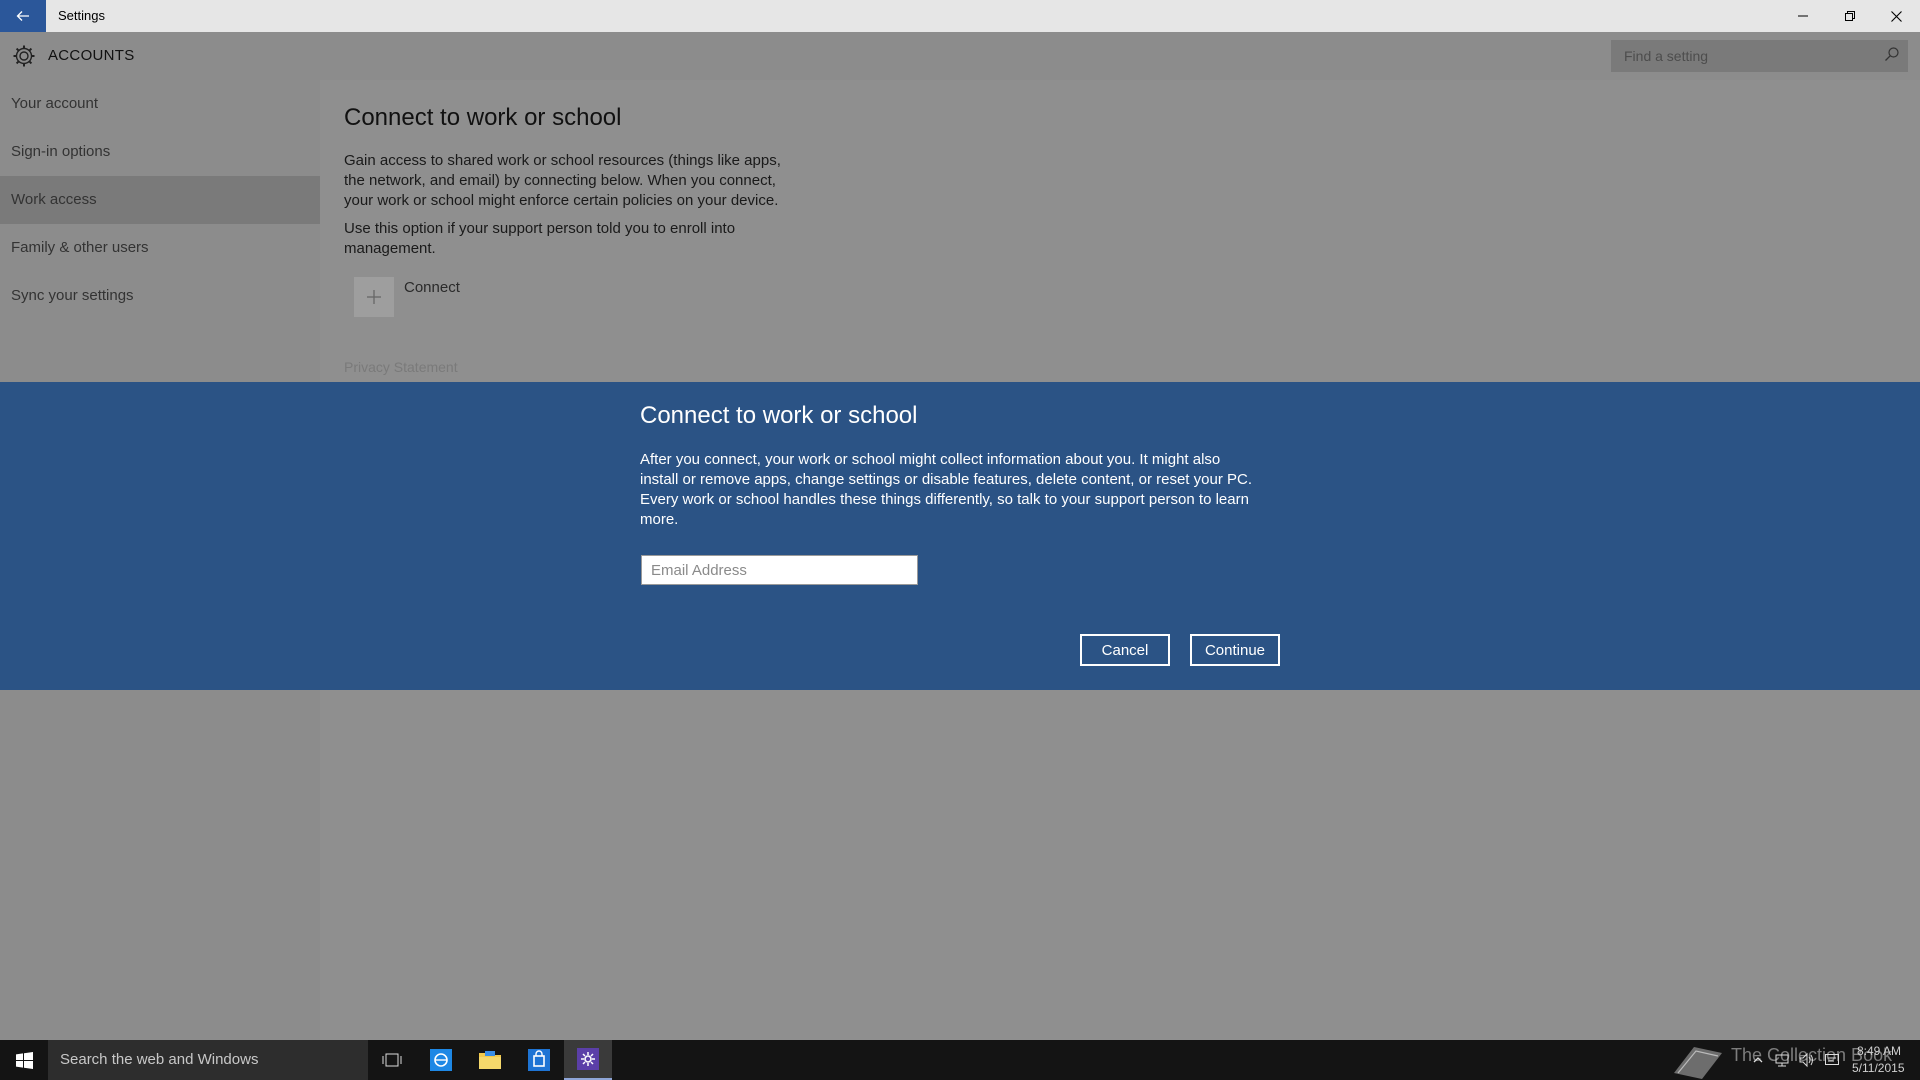 This screenshot has height=1080, width=1920. I want to click on windows-logo-icon, so click(24, 1060).